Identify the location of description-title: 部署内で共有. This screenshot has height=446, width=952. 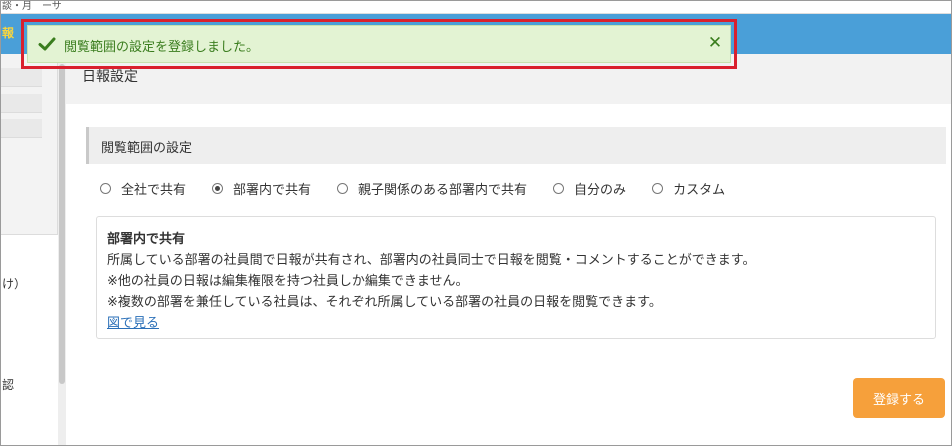
(146, 239).